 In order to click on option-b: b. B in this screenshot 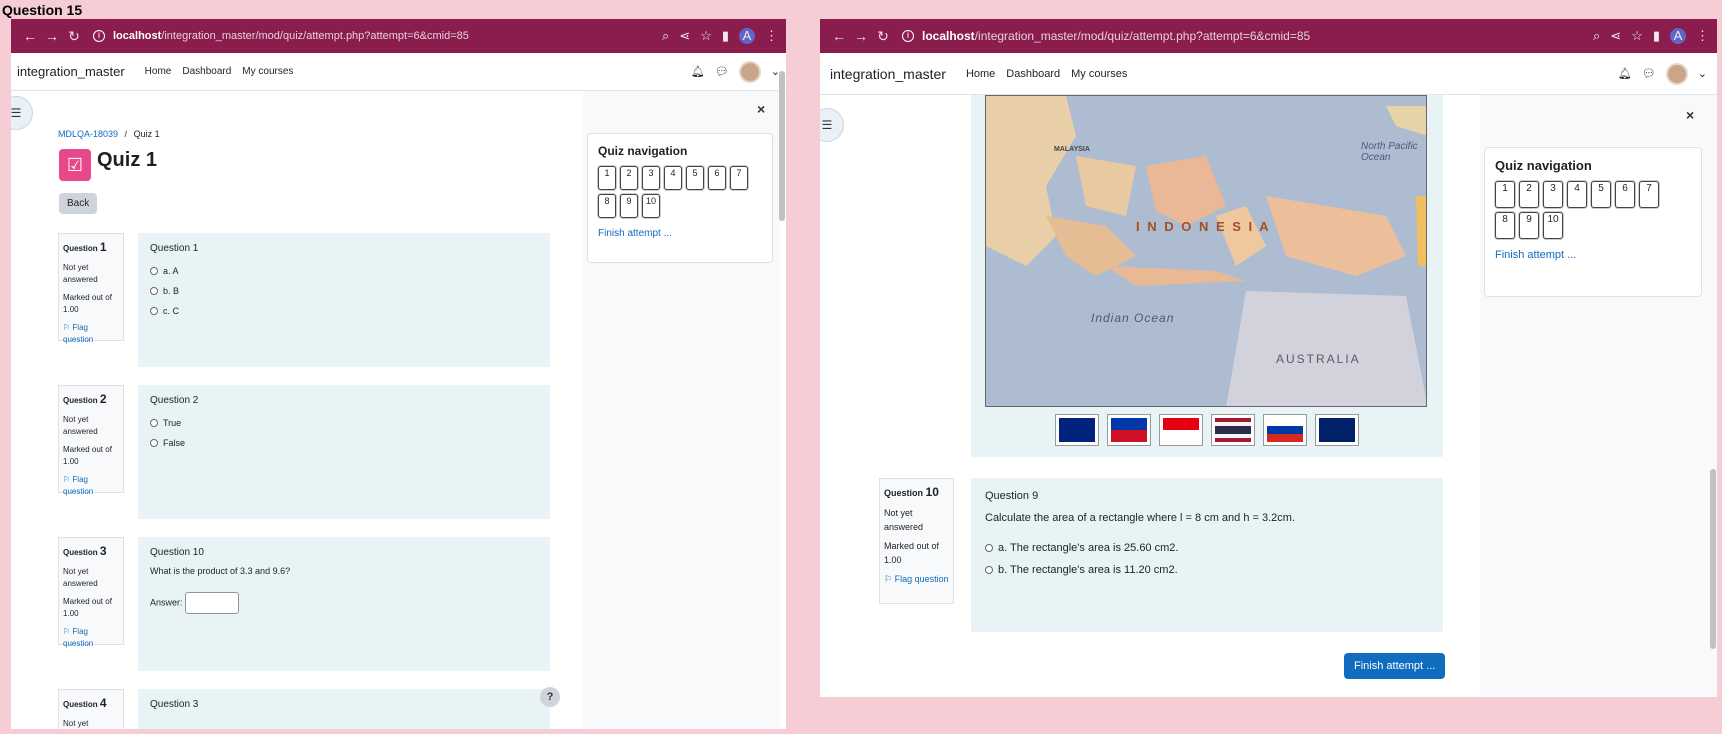, I will do `click(344, 291)`.